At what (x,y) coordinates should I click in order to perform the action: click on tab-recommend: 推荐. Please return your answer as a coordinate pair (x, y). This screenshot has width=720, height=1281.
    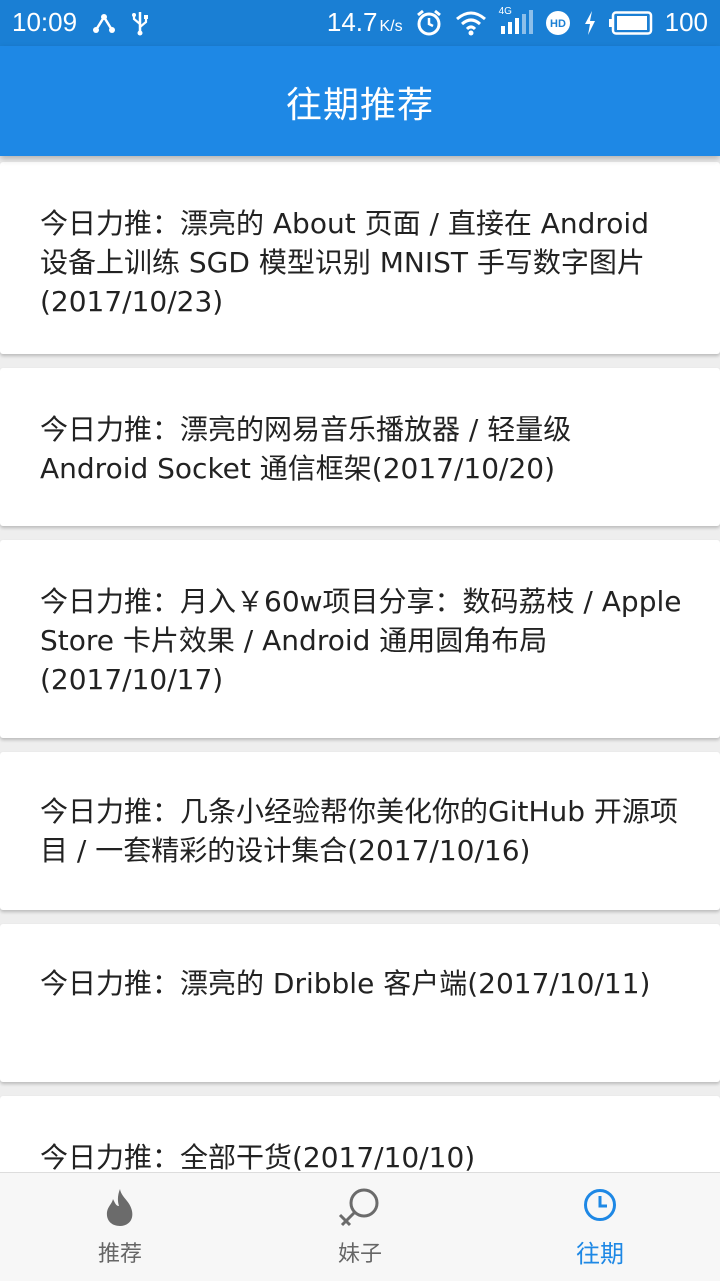
    Looking at the image, I should click on (120, 1227).